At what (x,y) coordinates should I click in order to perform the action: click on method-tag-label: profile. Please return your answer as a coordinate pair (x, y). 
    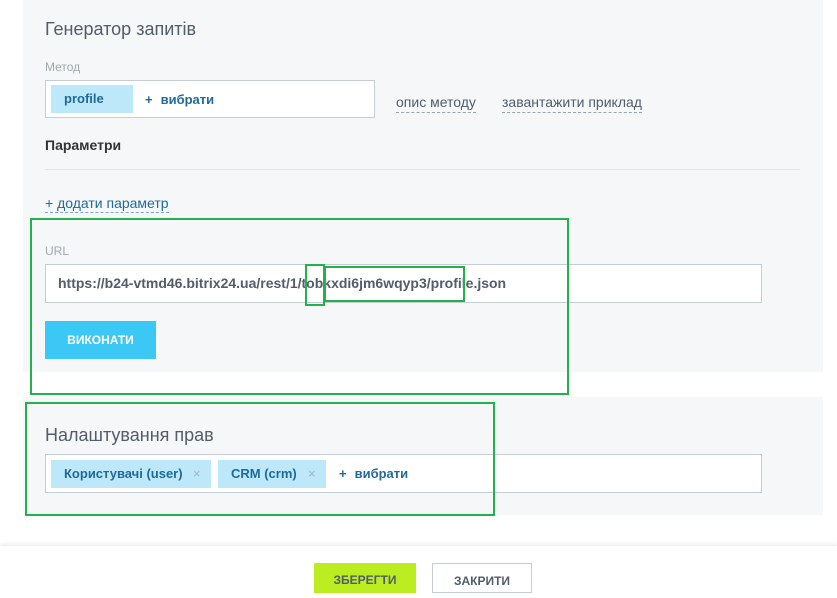
    Looking at the image, I should click on (84, 98).